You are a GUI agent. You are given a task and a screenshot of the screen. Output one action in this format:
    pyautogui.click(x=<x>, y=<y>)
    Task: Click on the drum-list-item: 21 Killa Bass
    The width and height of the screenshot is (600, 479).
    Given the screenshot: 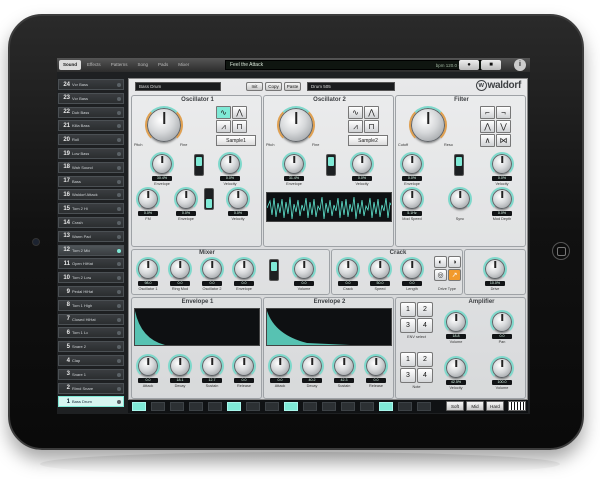 What is the action you would take?
    pyautogui.click(x=91, y=126)
    